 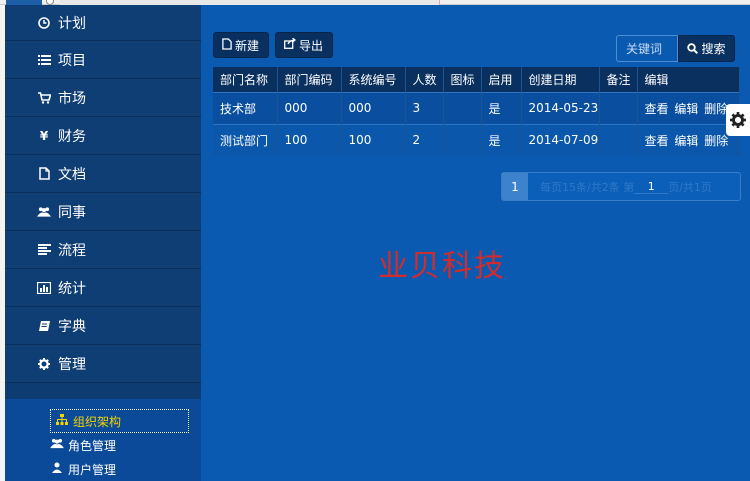 I want to click on sidebar-item-label: 同事, so click(x=72, y=212).